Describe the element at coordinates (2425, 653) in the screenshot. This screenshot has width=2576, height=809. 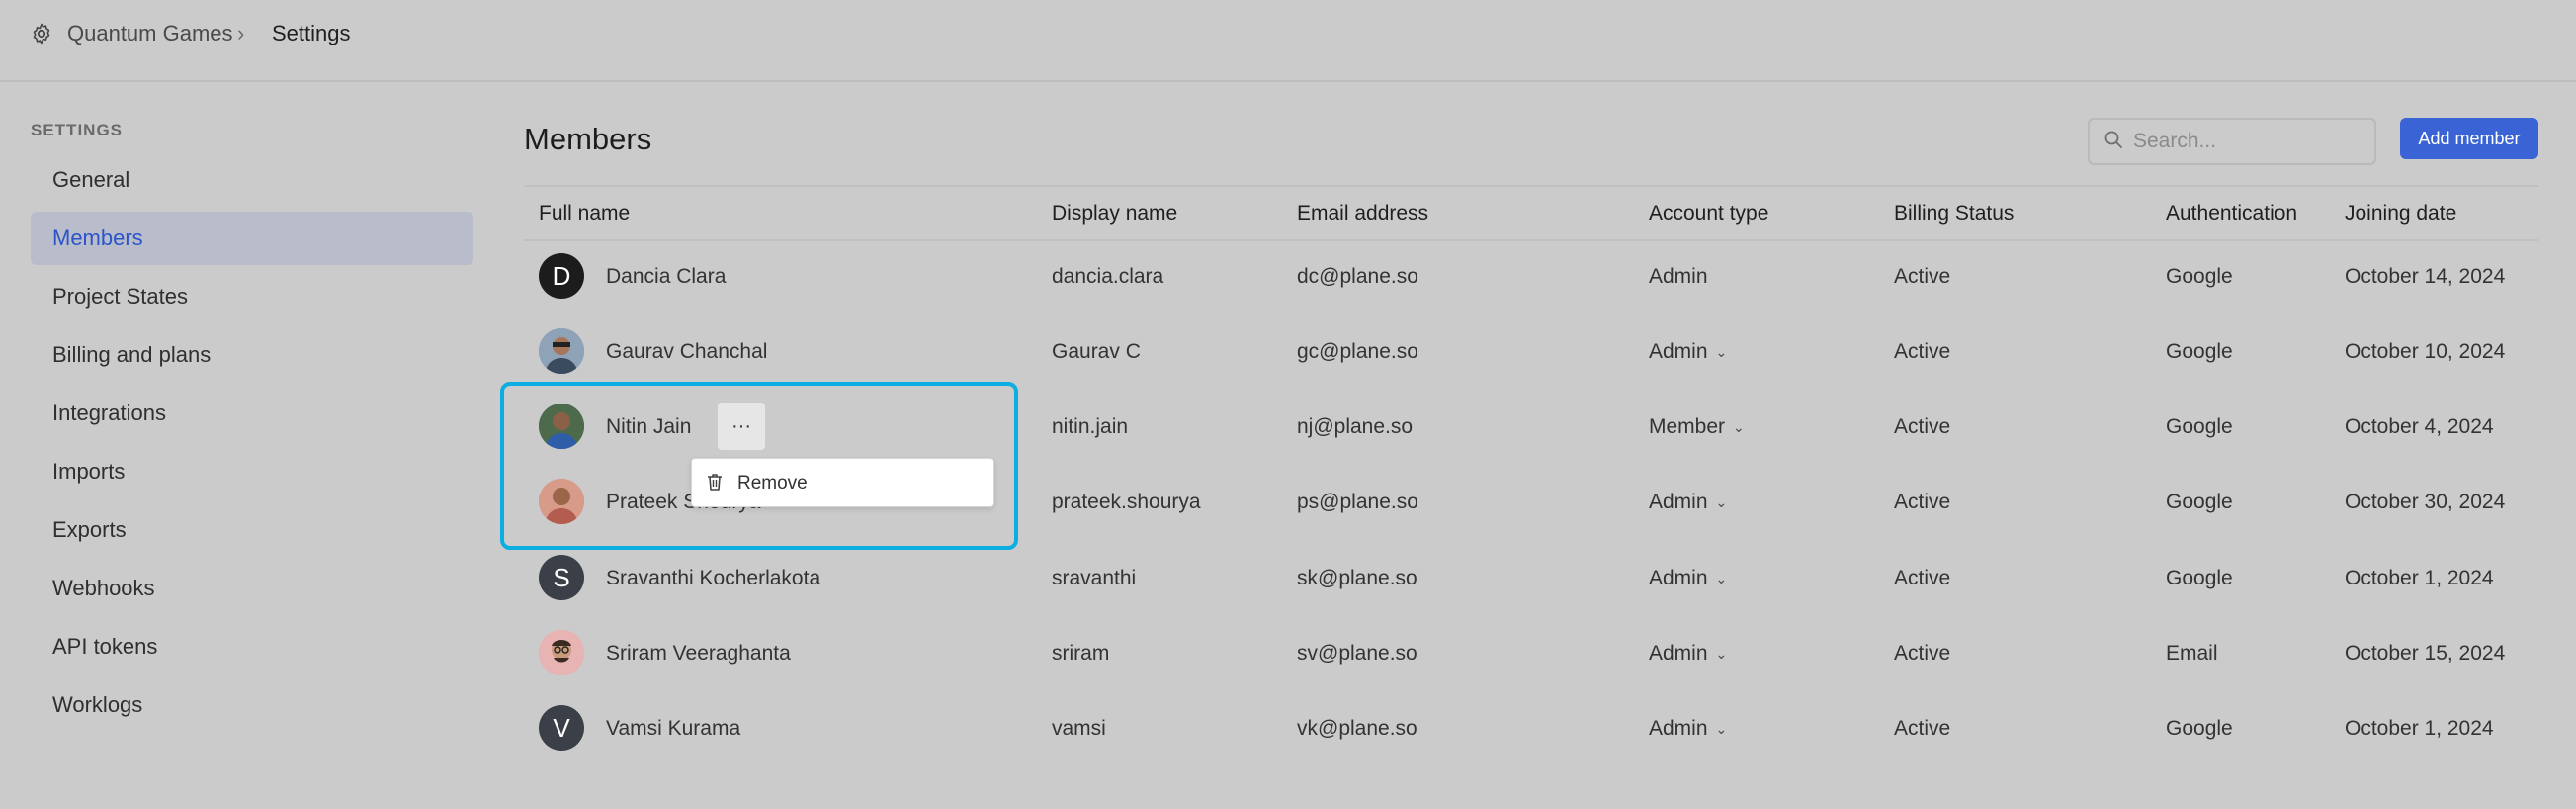
I see `member-joining-date: October 15, 2024` at that location.